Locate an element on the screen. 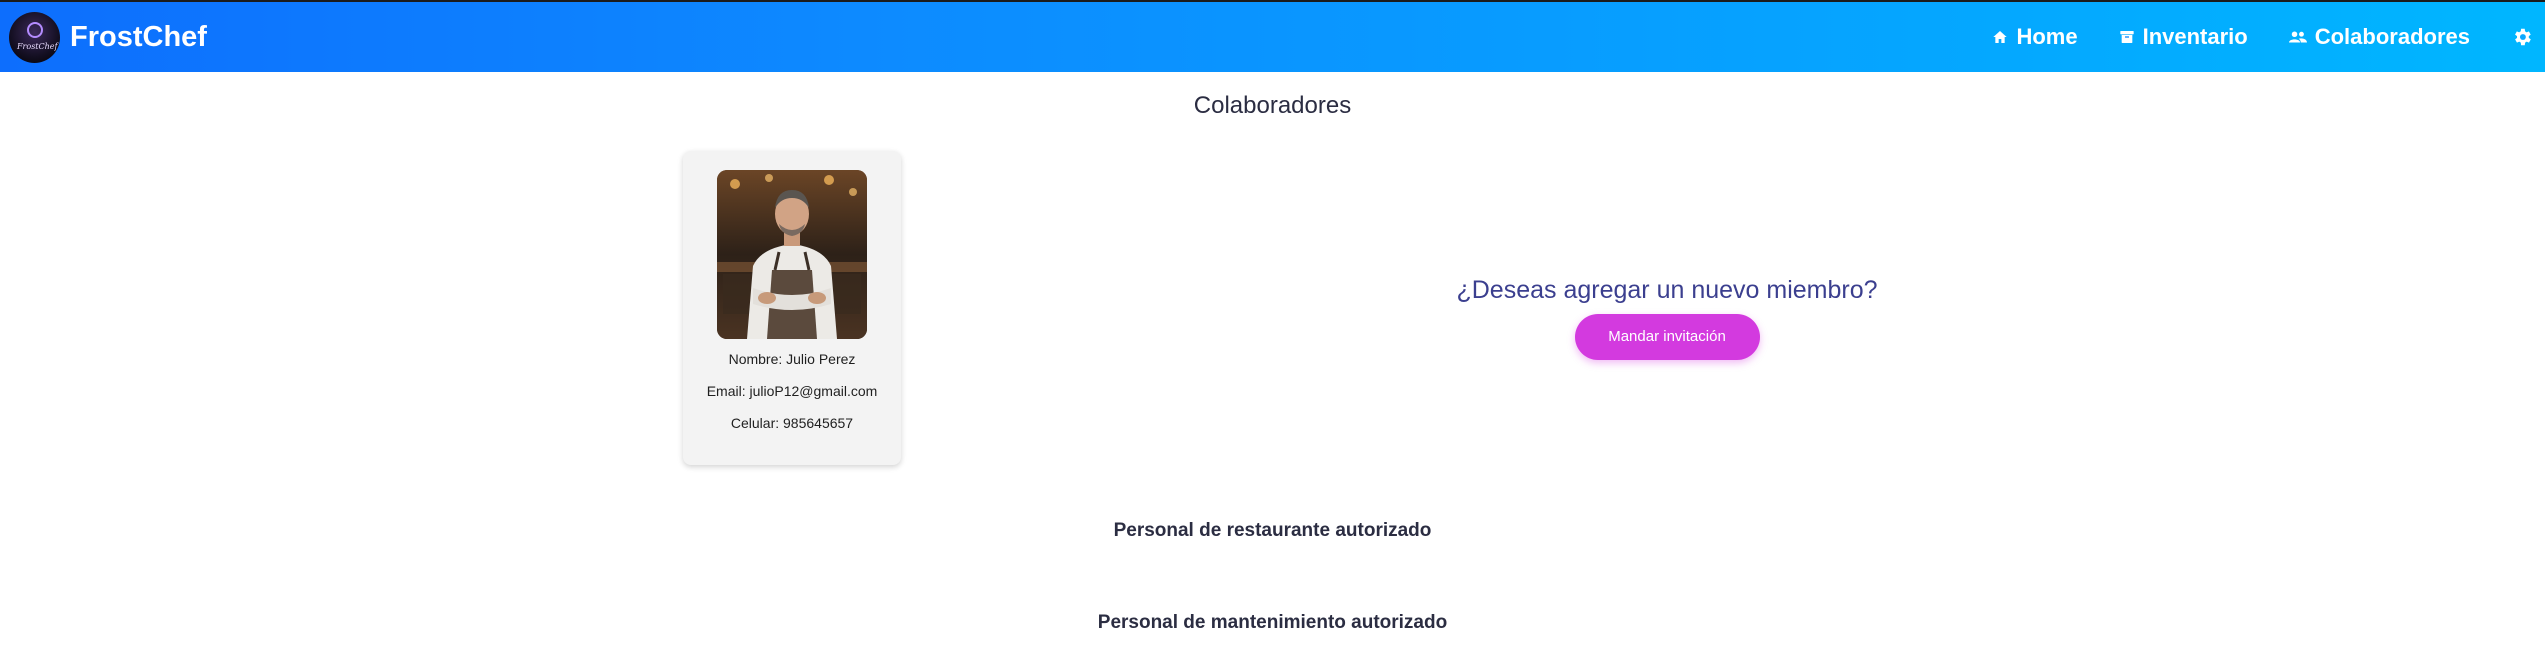  logo-ring-icon is located at coordinates (35, 29).